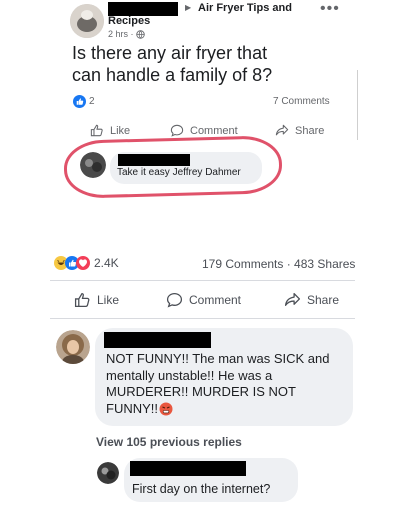 Image resolution: width=406 pixels, height=512 pixels. Describe the element at coordinates (106, 263) in the screenshot. I see `post-reaction-count: 2.4K` at that location.